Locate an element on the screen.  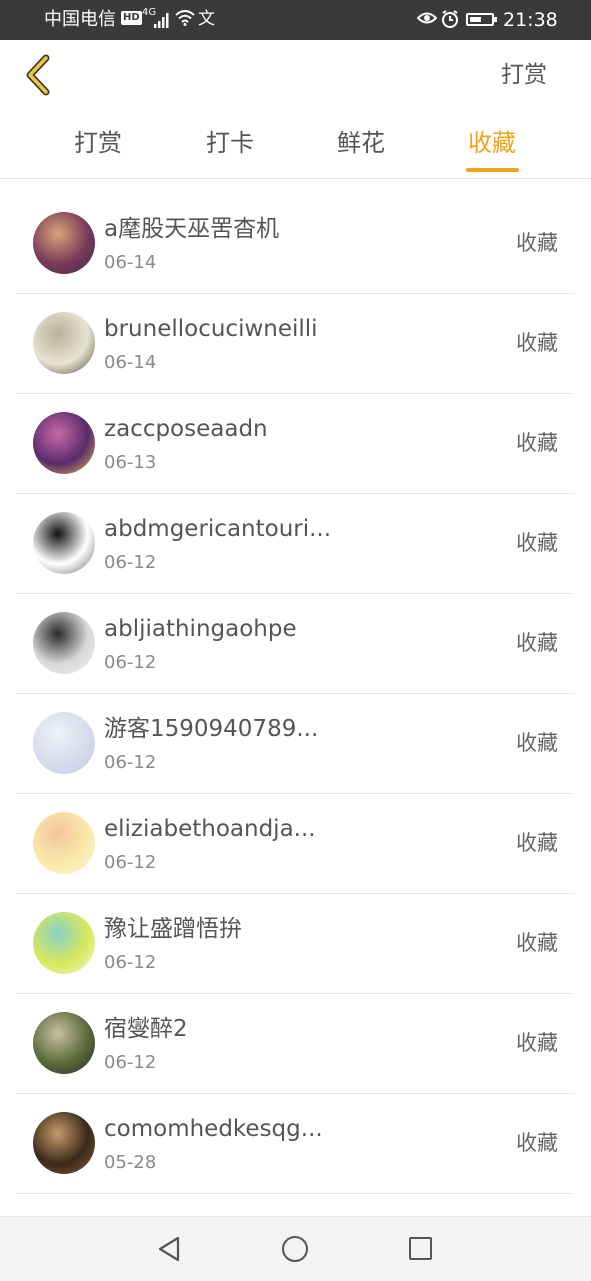
nav-recent-apps-icon is located at coordinates (420, 1248).